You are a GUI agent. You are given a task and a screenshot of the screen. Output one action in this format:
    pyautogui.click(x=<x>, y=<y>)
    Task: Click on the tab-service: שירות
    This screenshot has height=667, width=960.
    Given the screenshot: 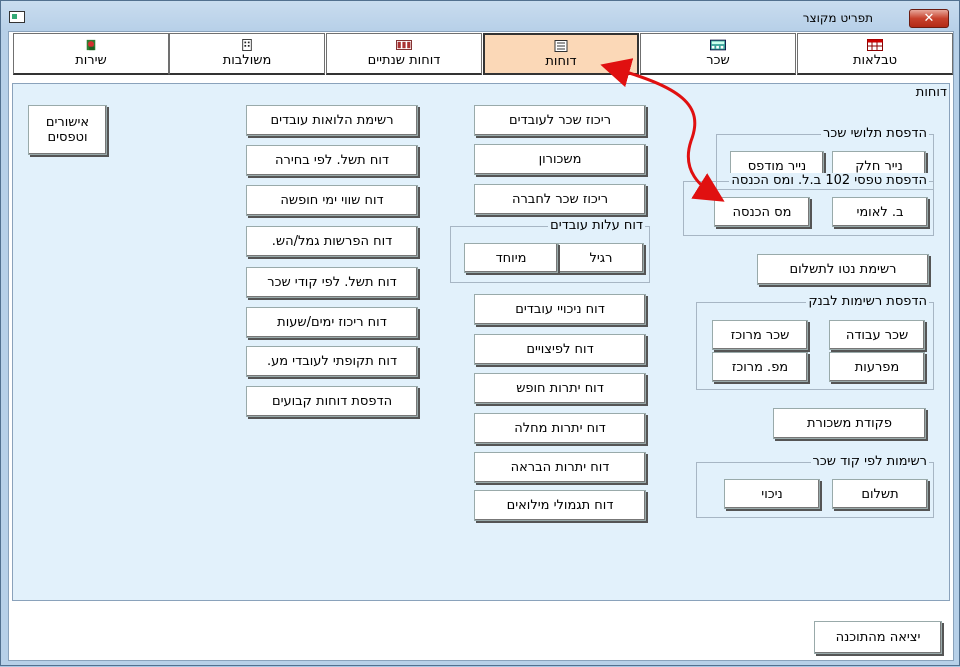 What is the action you would take?
    pyautogui.click(x=91, y=54)
    